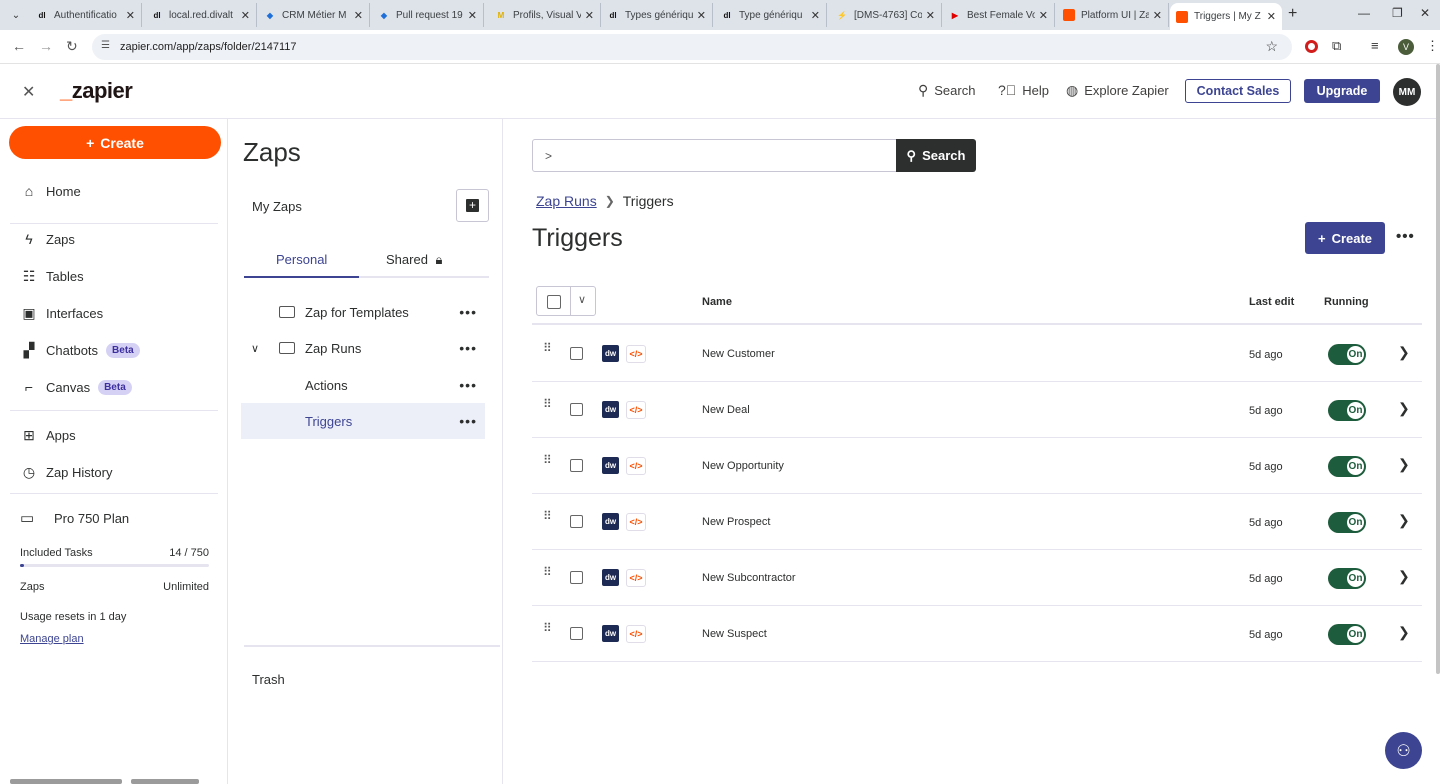  Describe the element at coordinates (96, 91) in the screenshot. I see `zapier-logo: _zapier` at that location.